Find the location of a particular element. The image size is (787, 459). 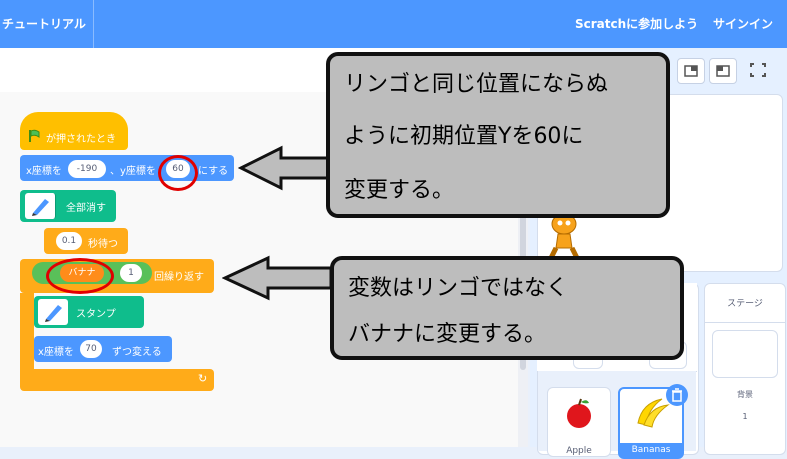

trash-icon is located at coordinates (677, 395).